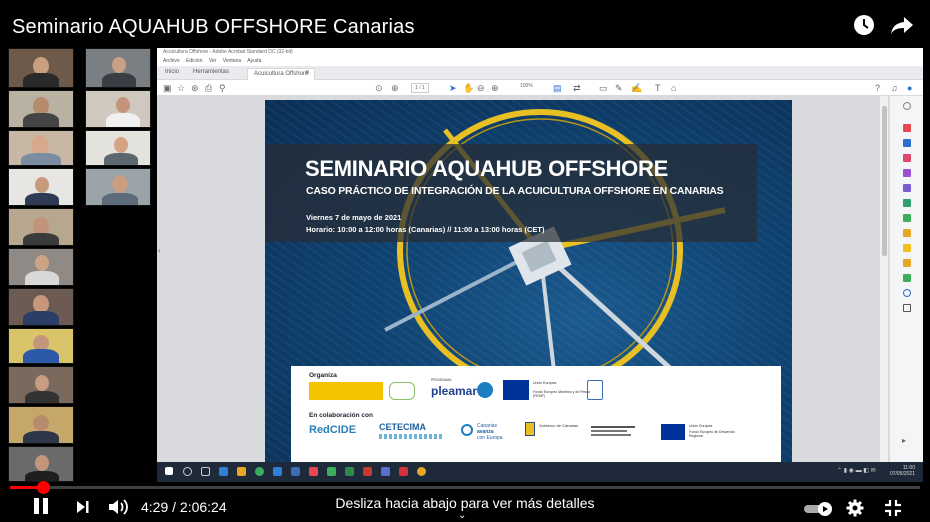 The height and width of the screenshot is (522, 930). What do you see at coordinates (80, 264) in the screenshot?
I see `participants-panel` at bounding box center [80, 264].